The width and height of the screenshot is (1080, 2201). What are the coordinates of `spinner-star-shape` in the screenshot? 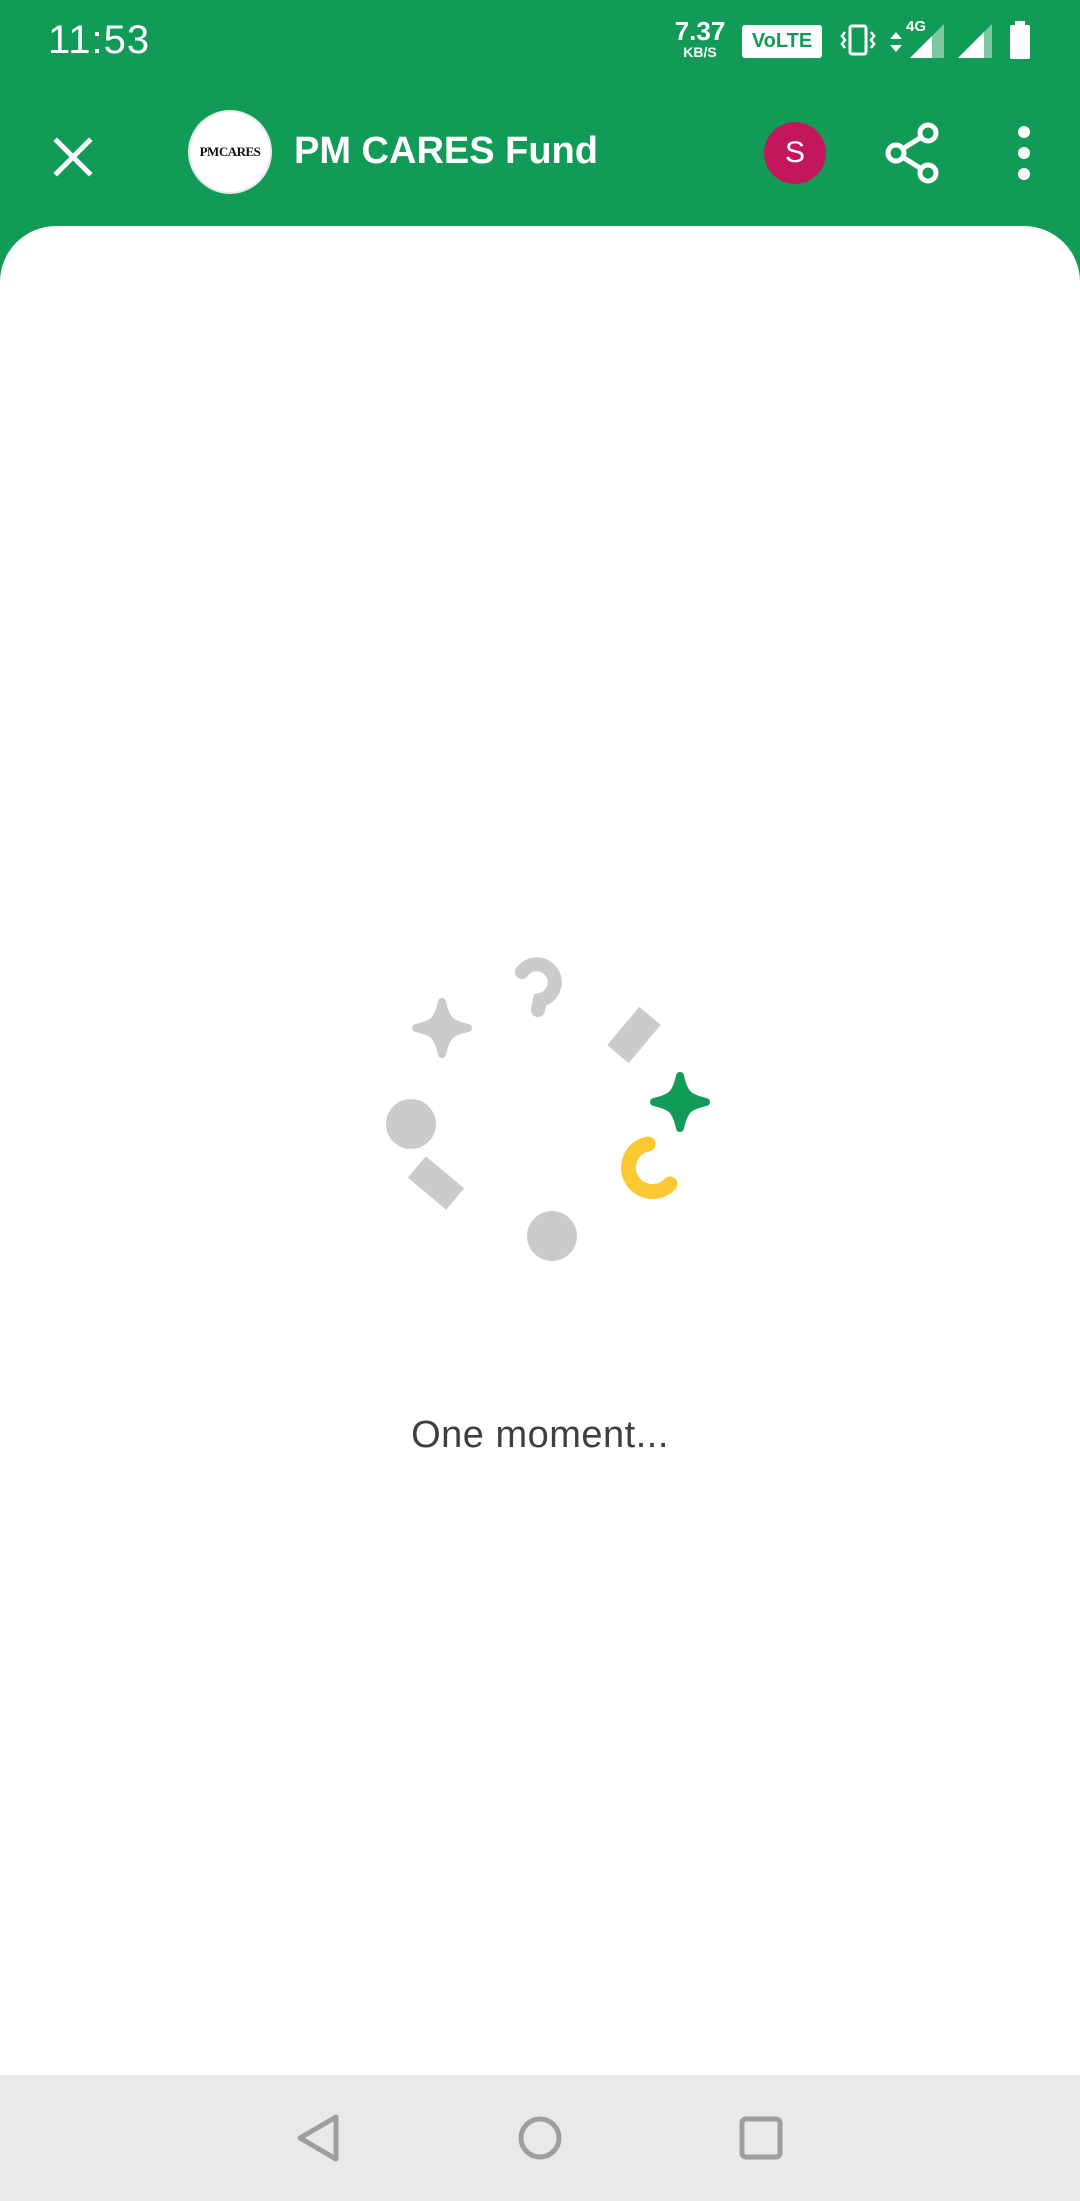 It's located at (442, 1028).